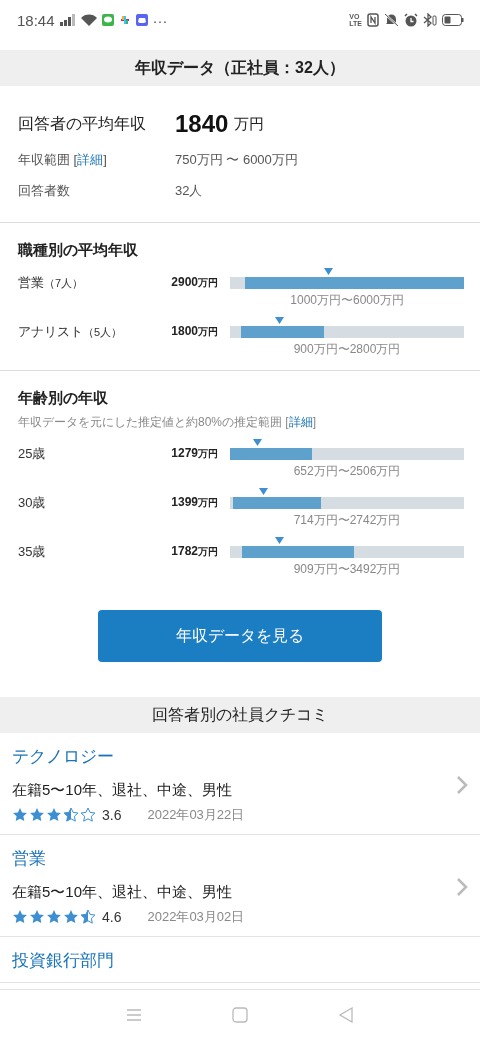  What do you see at coordinates (196, 917) in the screenshot?
I see `review-date: 2022年03月02日` at bounding box center [196, 917].